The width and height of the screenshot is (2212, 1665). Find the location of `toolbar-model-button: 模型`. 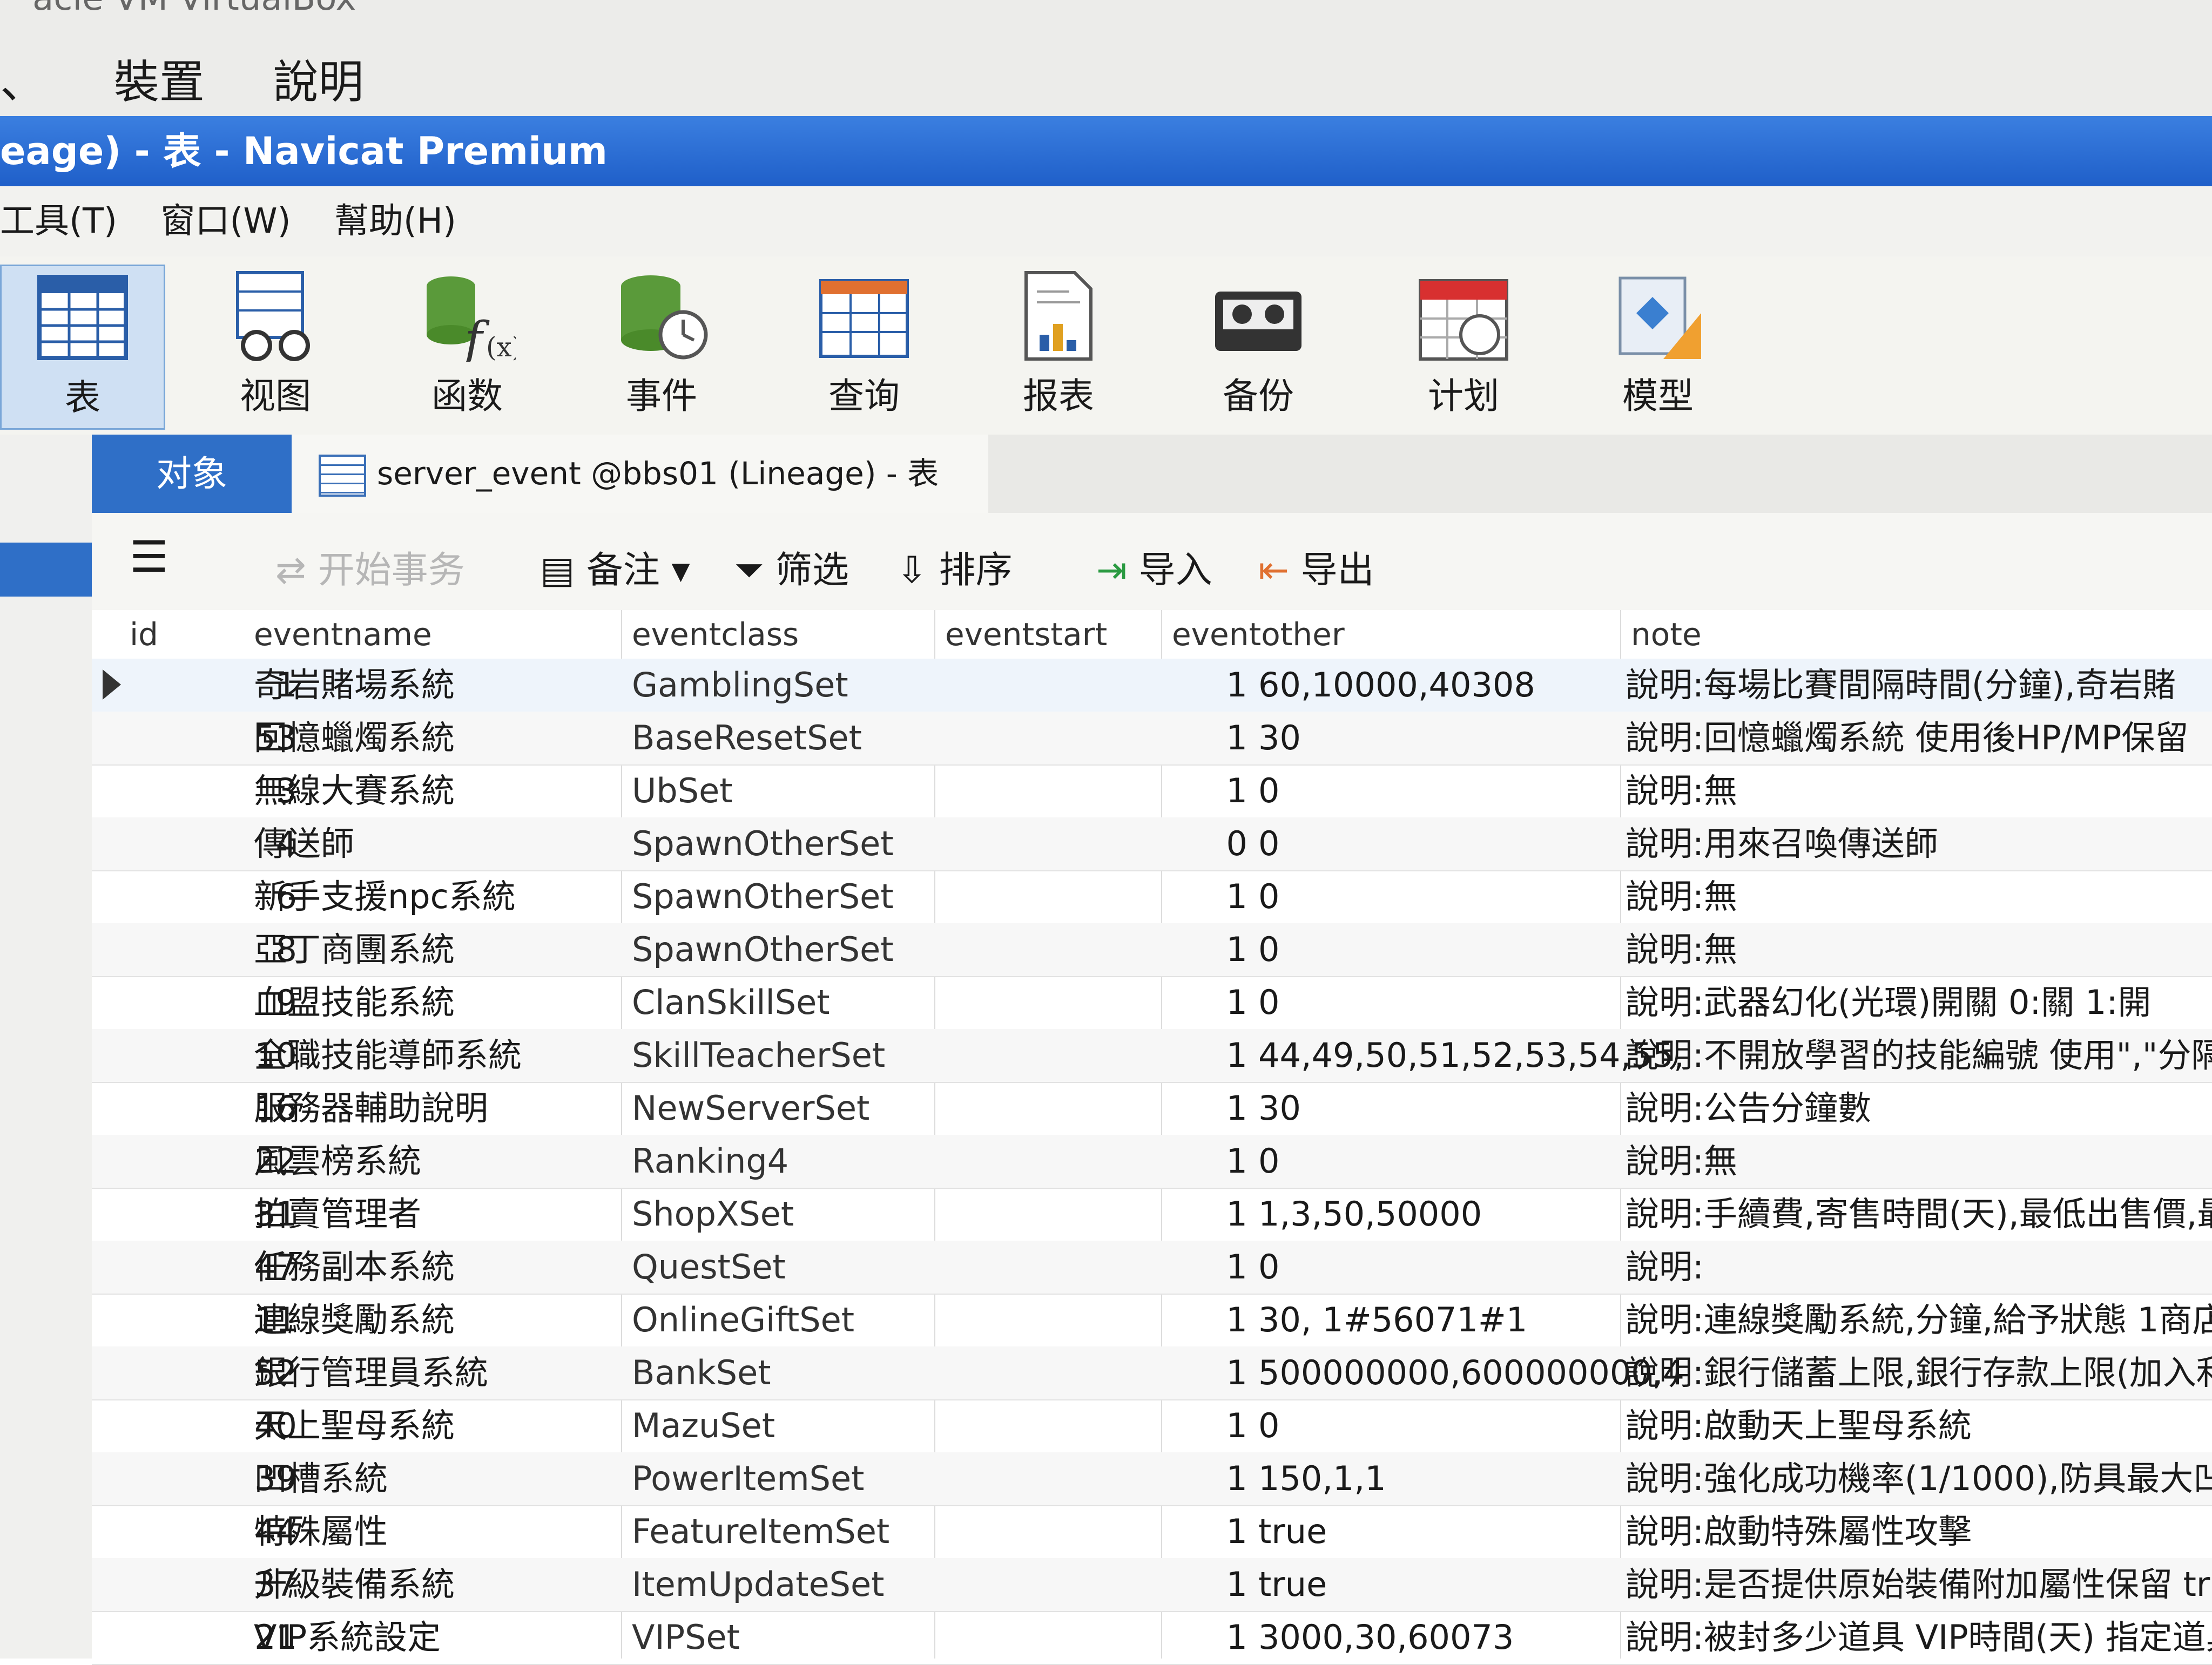

toolbar-model-button: 模型 is located at coordinates (1658, 346).